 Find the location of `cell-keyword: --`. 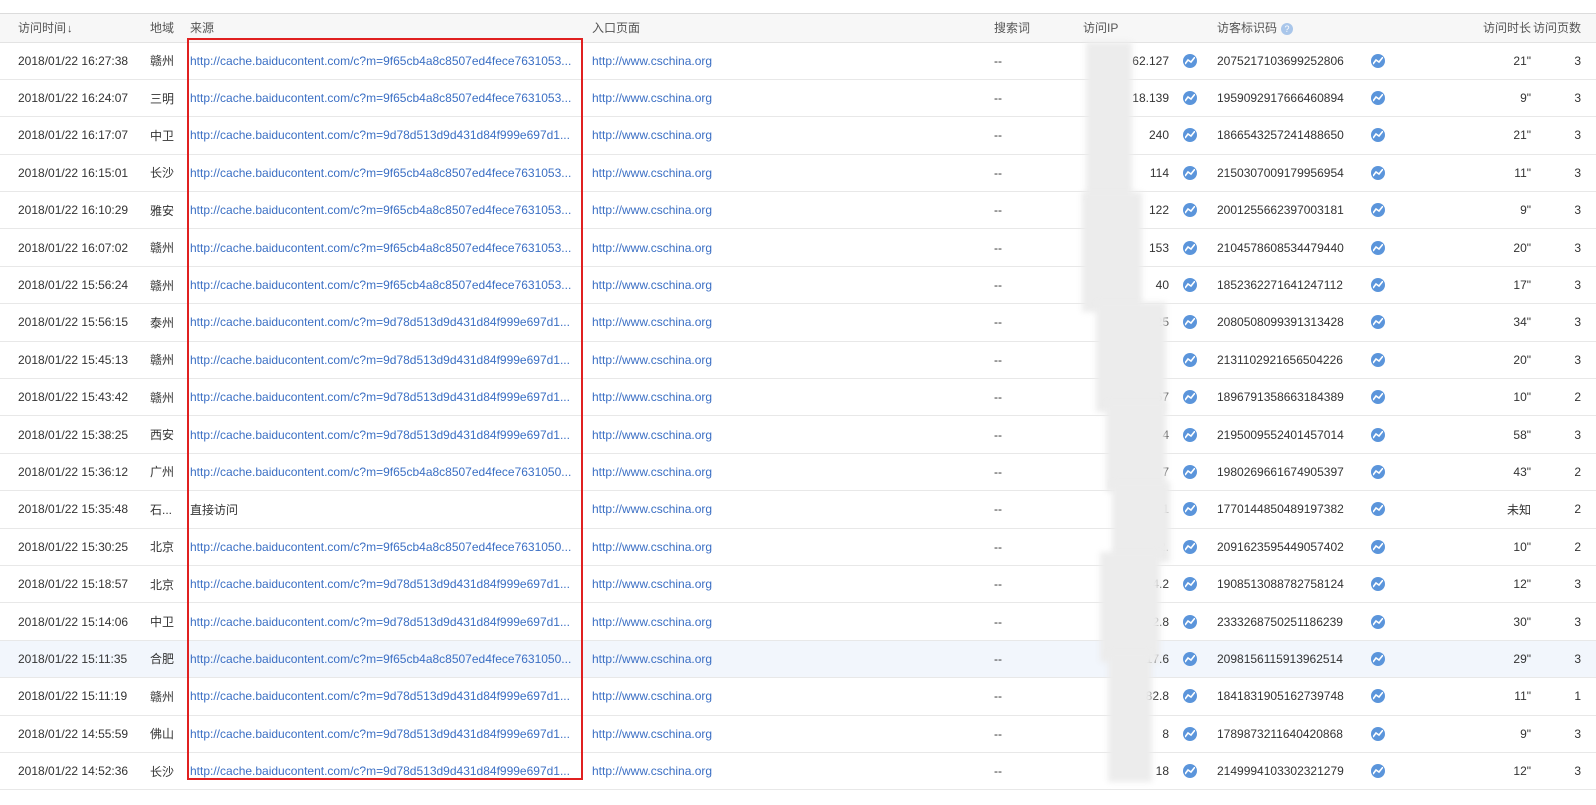

cell-keyword: -- is located at coordinates (1038, 509).